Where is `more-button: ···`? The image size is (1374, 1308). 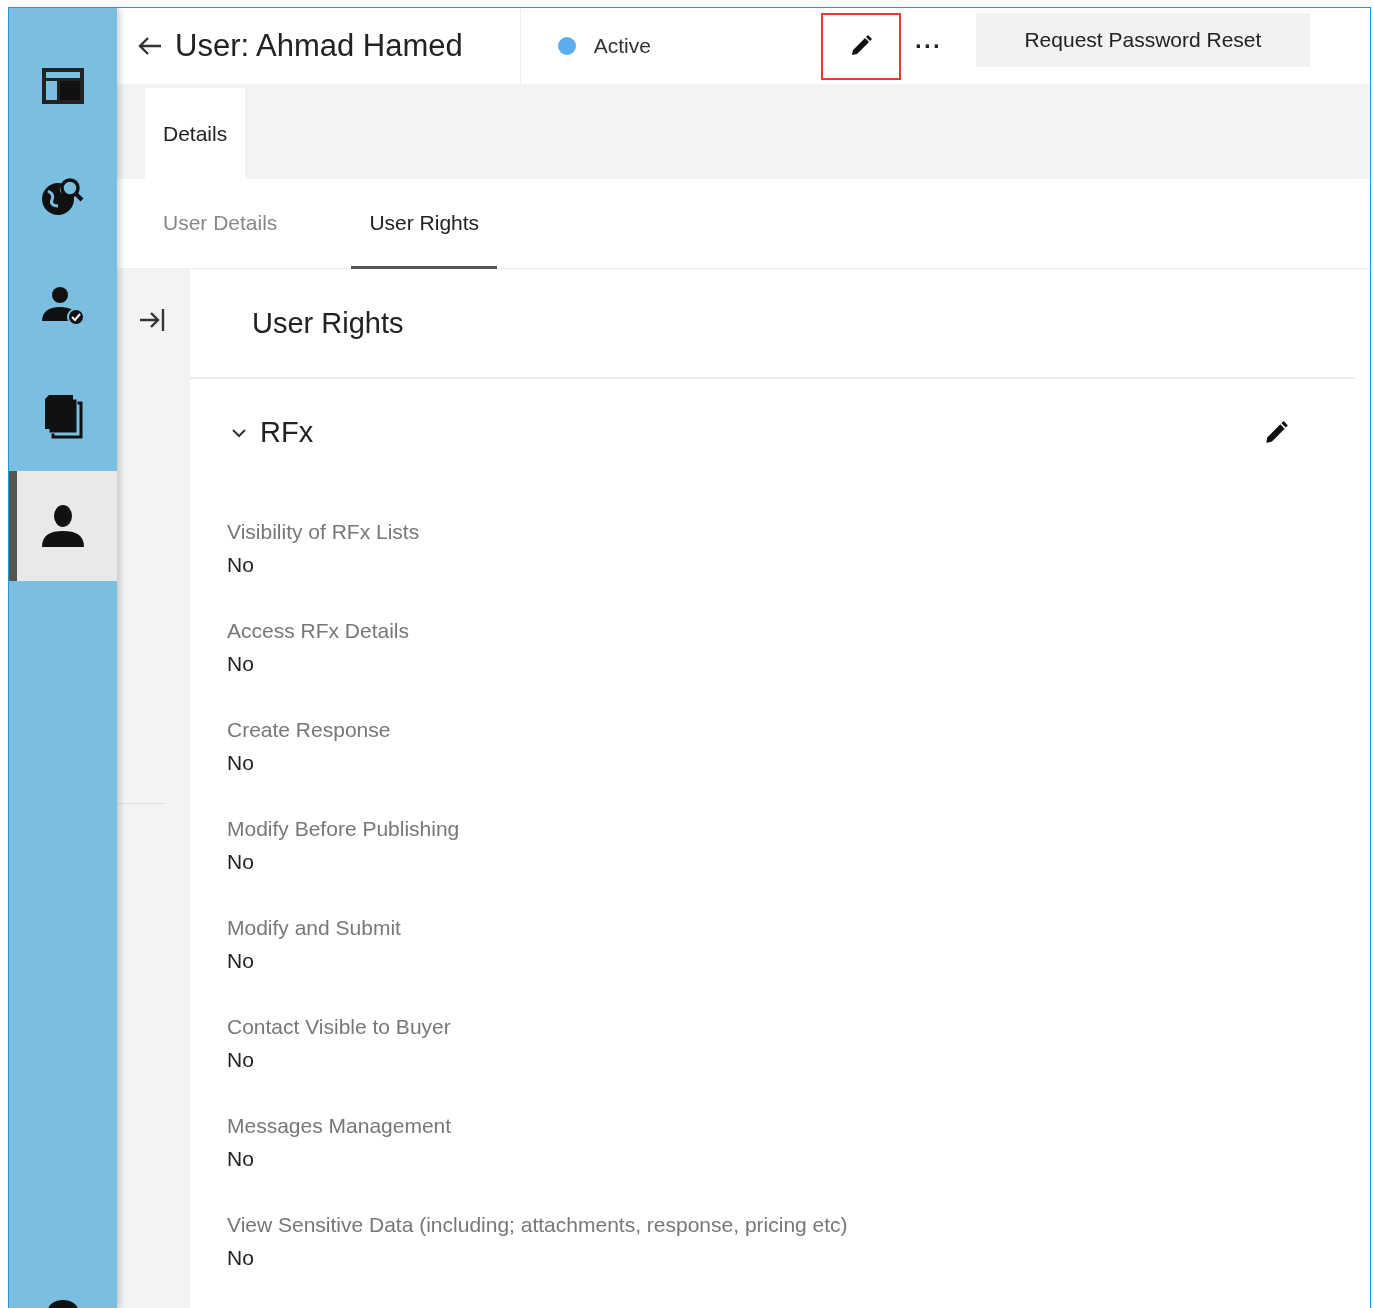
more-button: ··· is located at coordinates (928, 46).